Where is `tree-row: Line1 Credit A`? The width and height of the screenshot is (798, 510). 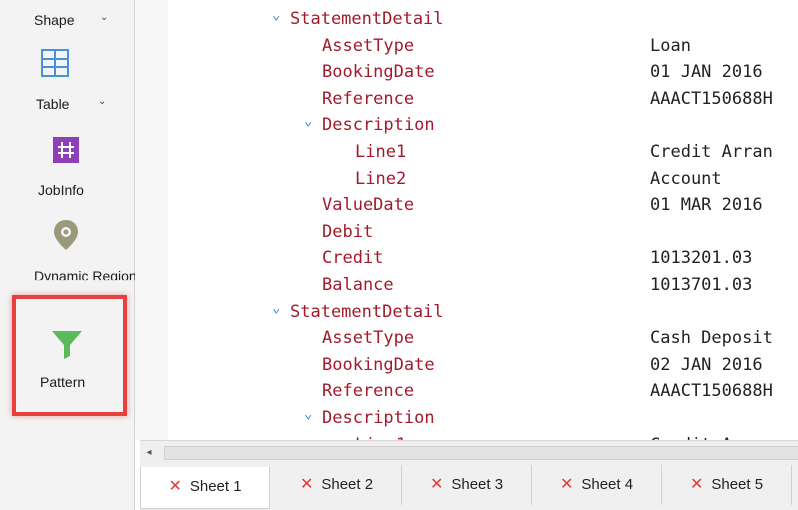 tree-row: Line1 Credit A is located at coordinates (483, 436).